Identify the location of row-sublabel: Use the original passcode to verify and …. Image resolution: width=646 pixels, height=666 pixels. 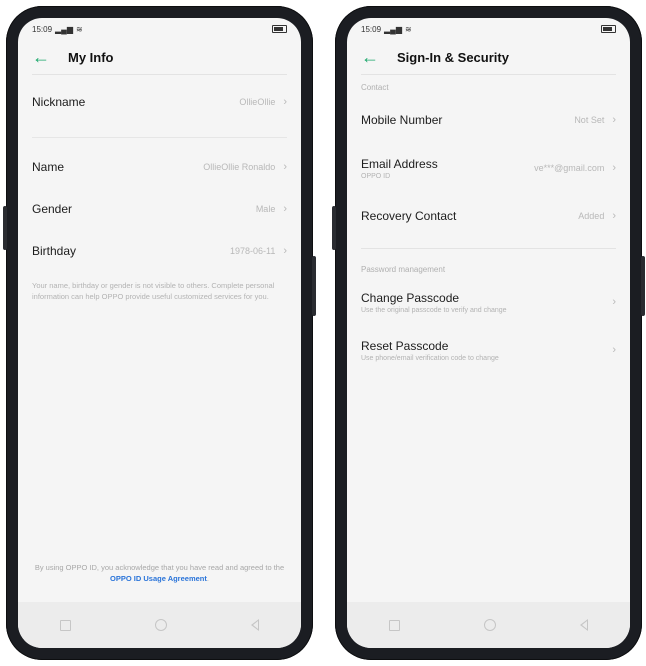
(434, 310).